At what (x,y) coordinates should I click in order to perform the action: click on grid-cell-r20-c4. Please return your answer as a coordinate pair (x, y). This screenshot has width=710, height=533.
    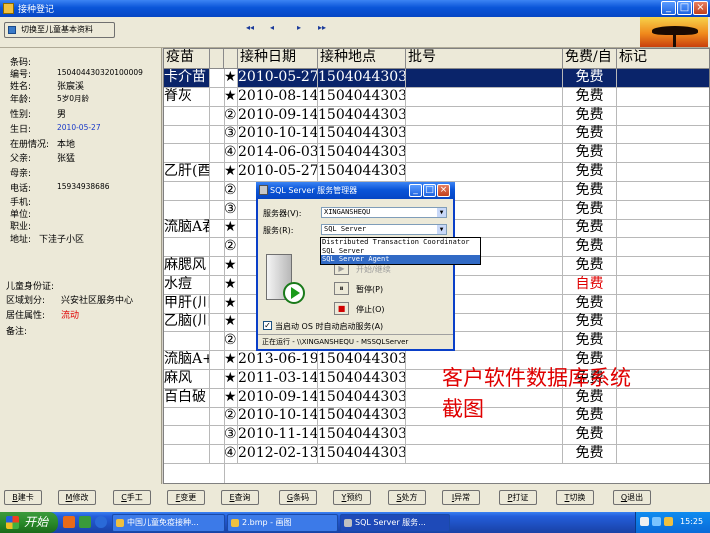
    Looking at the image, I should click on (484, 454).